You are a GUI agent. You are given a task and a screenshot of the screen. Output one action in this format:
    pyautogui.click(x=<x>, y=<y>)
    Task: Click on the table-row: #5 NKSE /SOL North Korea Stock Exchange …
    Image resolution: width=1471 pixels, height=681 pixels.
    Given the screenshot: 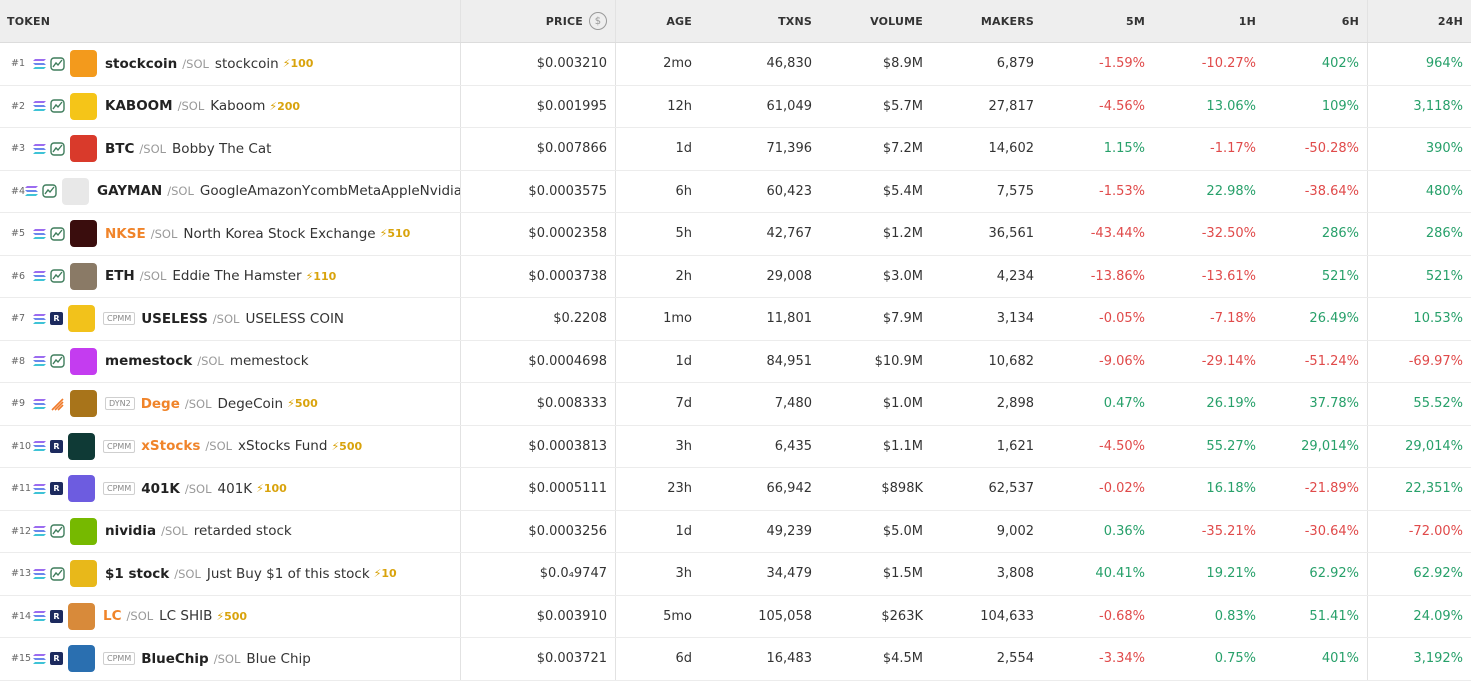 What is the action you would take?
    pyautogui.click(x=735, y=234)
    